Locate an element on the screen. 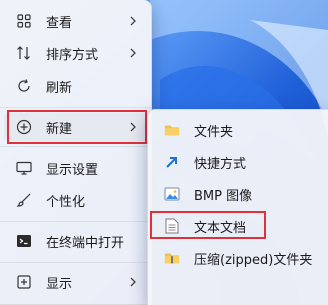  menu-item-label: 排序方式 is located at coordinates (72, 55).